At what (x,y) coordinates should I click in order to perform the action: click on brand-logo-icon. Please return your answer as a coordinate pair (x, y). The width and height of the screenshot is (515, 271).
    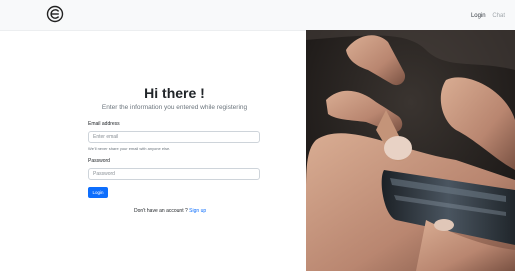
    Looking at the image, I should click on (55, 14).